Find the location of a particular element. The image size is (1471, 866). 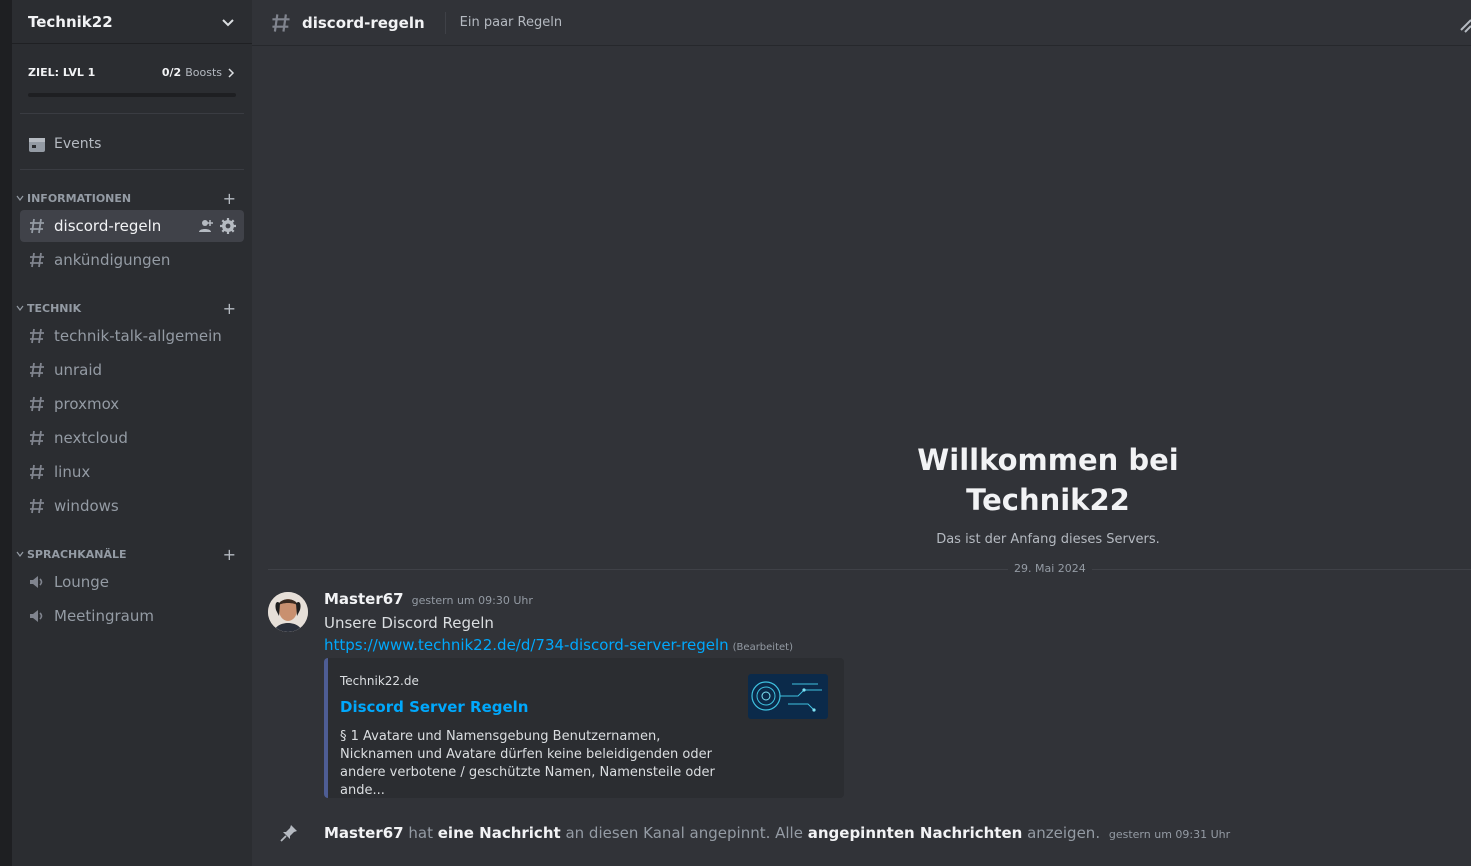

boost-progress-bar is located at coordinates (132, 95).